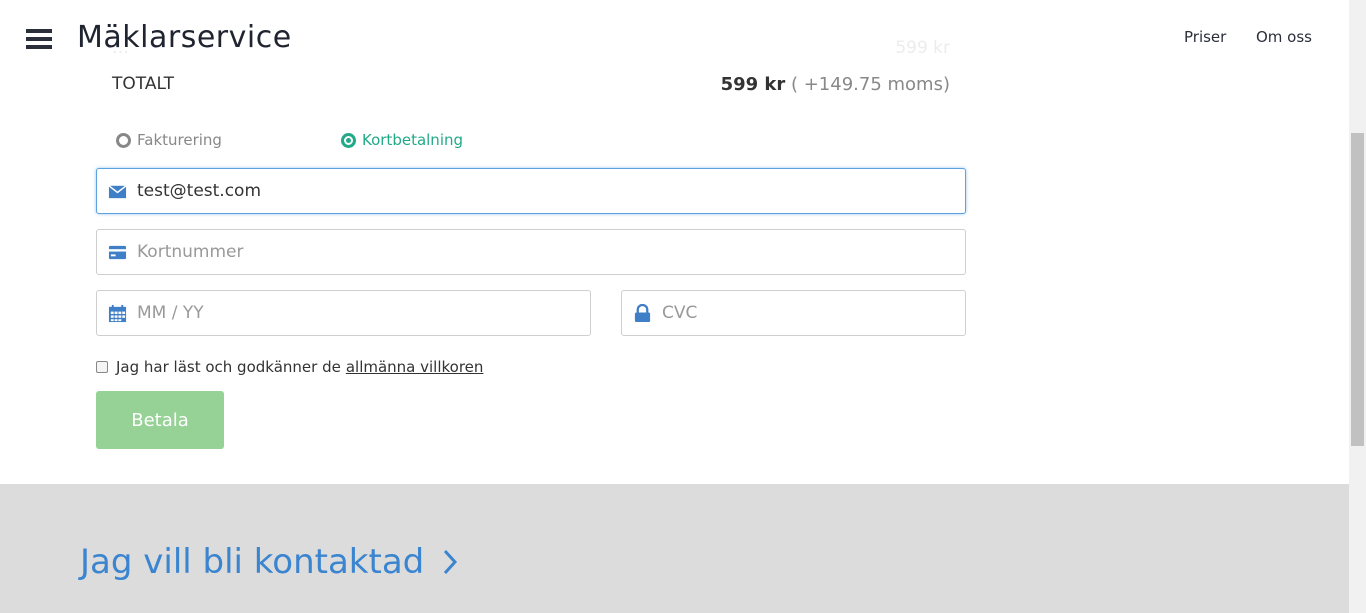  I want to click on brand-logo: Mäklarservice, so click(184, 37).